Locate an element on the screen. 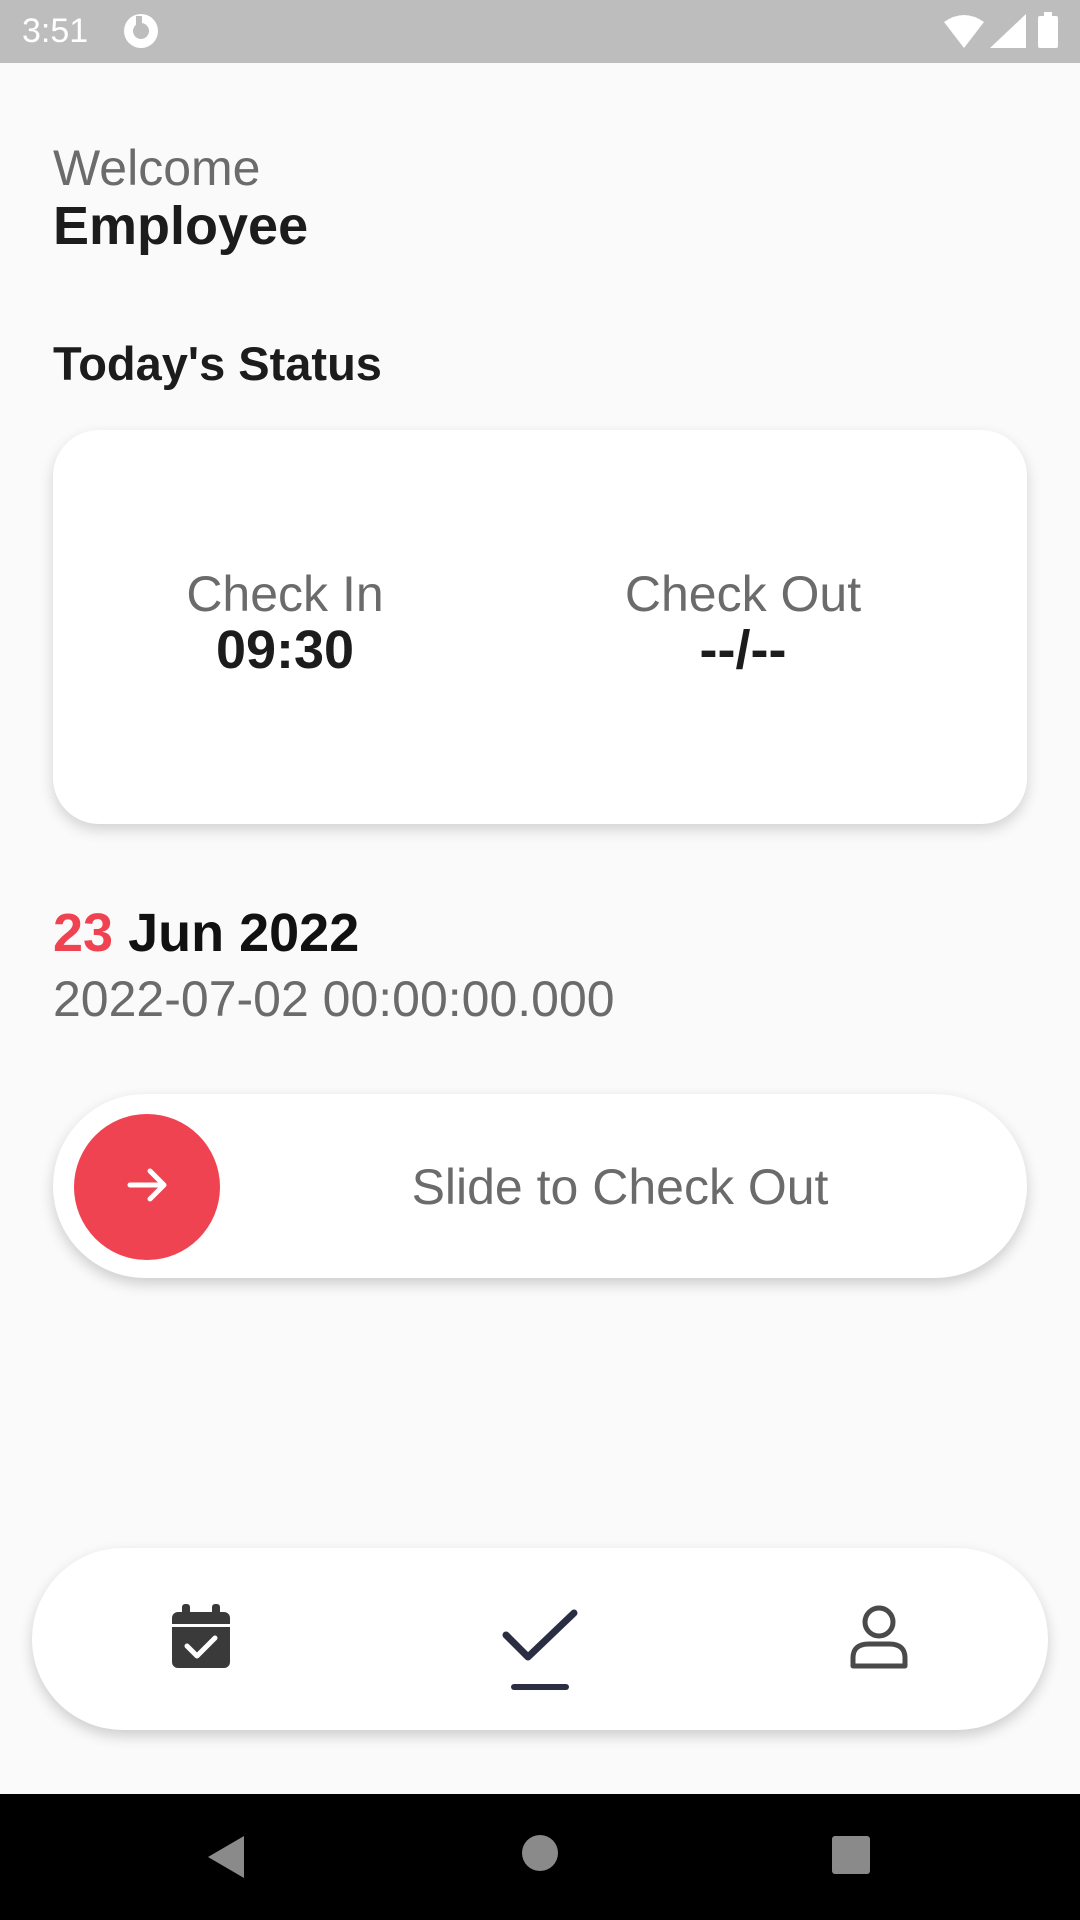 The height and width of the screenshot is (1920, 1080). slider-knob is located at coordinates (147, 1187).